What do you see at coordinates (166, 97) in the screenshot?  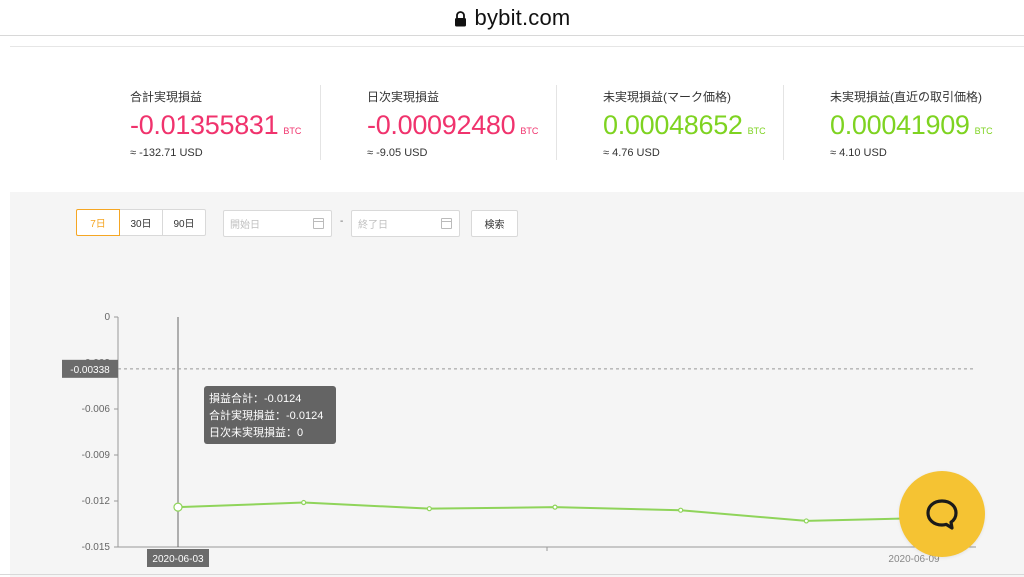 I see `stat-label: 合計実現損益` at bounding box center [166, 97].